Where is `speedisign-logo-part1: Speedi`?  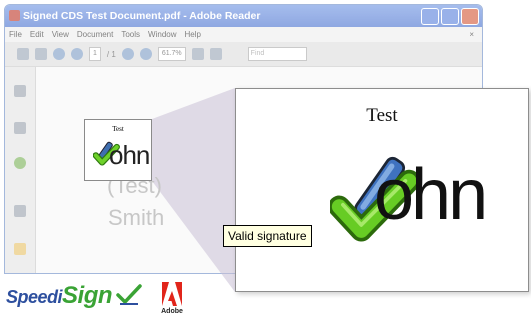
speedisign-logo-part1: Speedi is located at coordinates (34, 297).